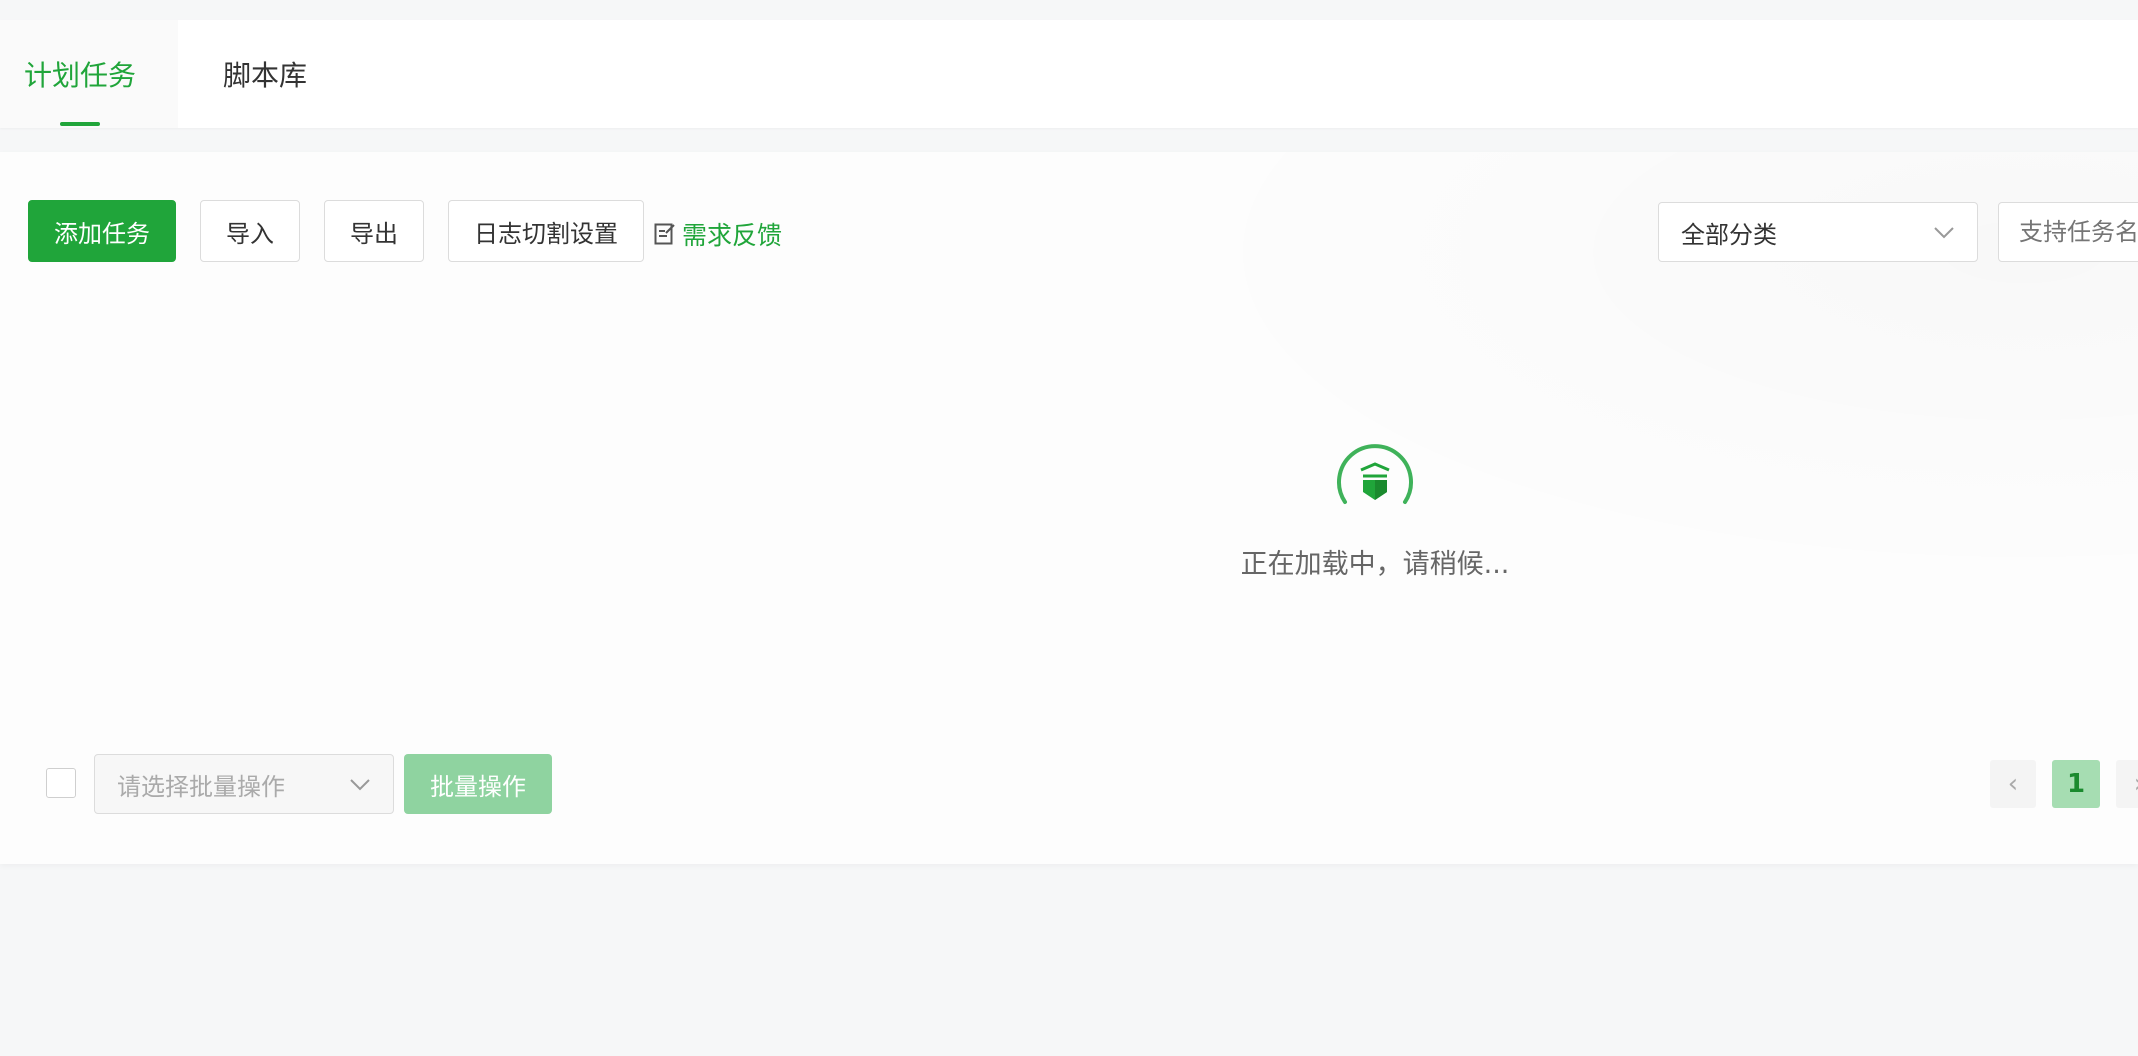 This screenshot has height=1056, width=2138. I want to click on import-button: 导入, so click(250, 231).